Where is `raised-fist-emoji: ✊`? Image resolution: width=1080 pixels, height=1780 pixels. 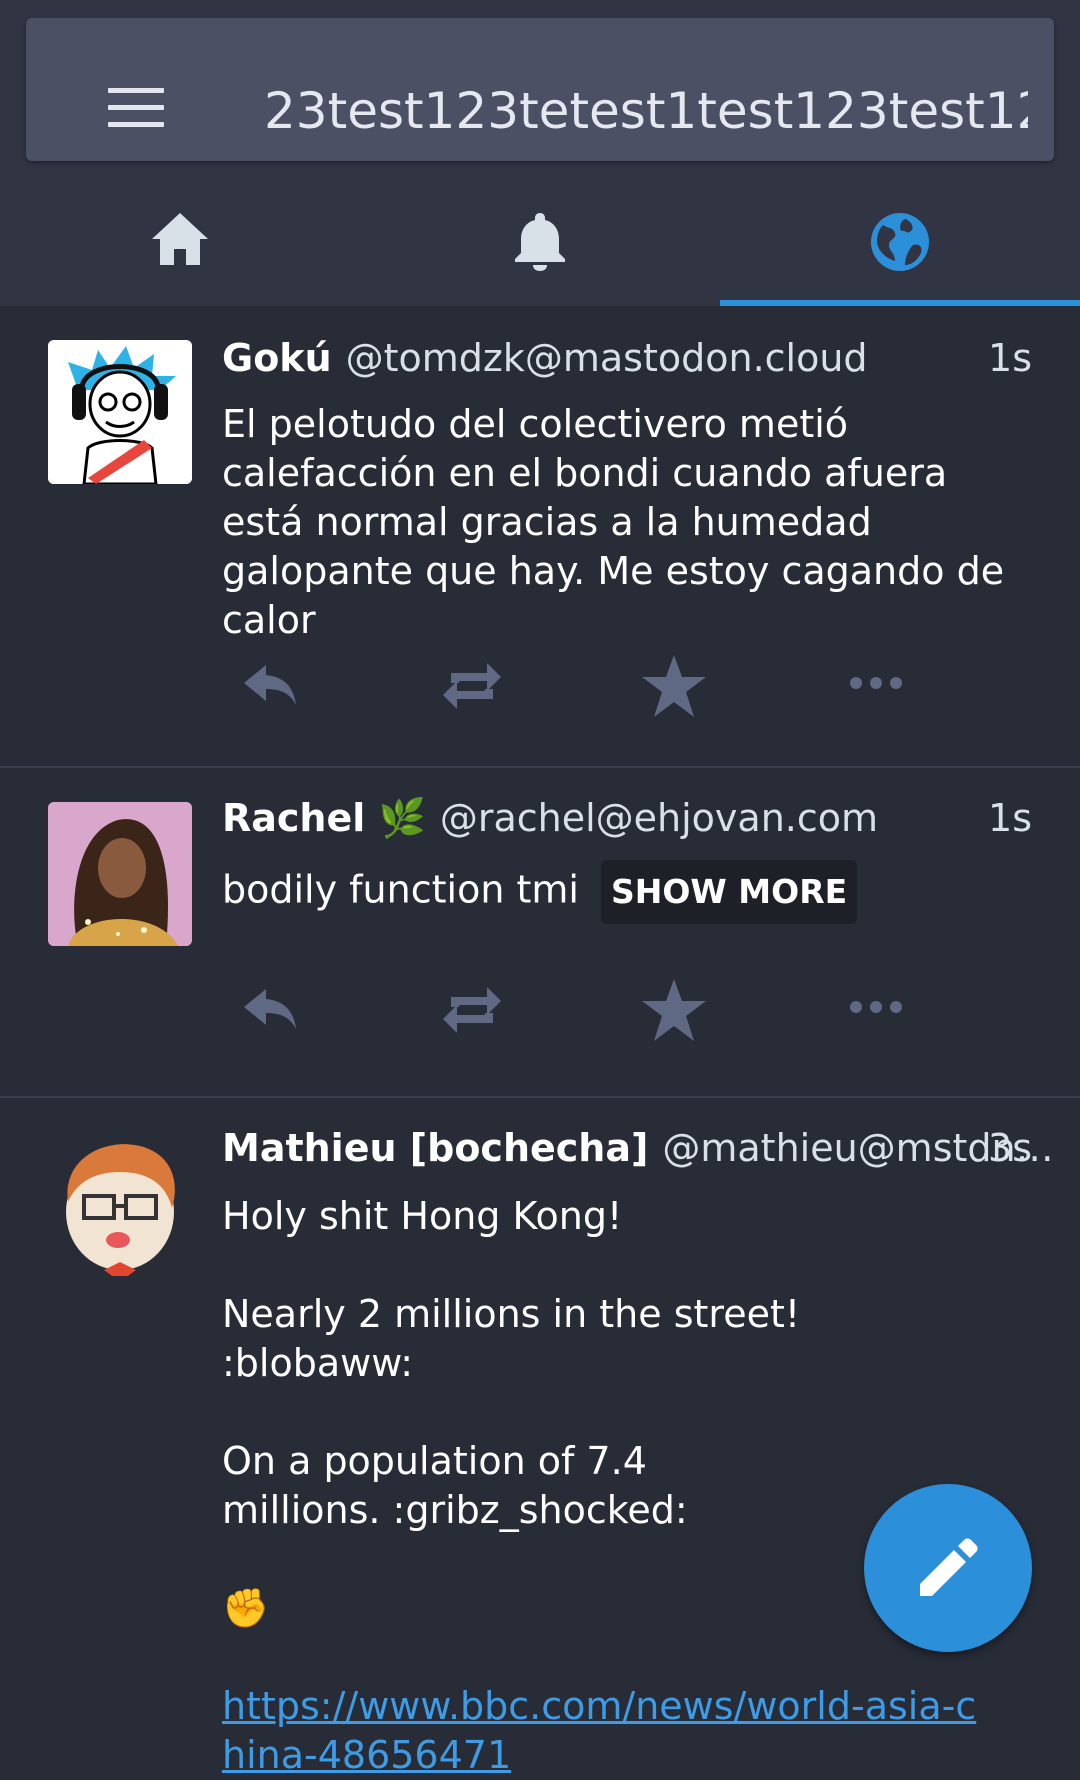
raised-fist-emoji: ✊ is located at coordinates (246, 1608).